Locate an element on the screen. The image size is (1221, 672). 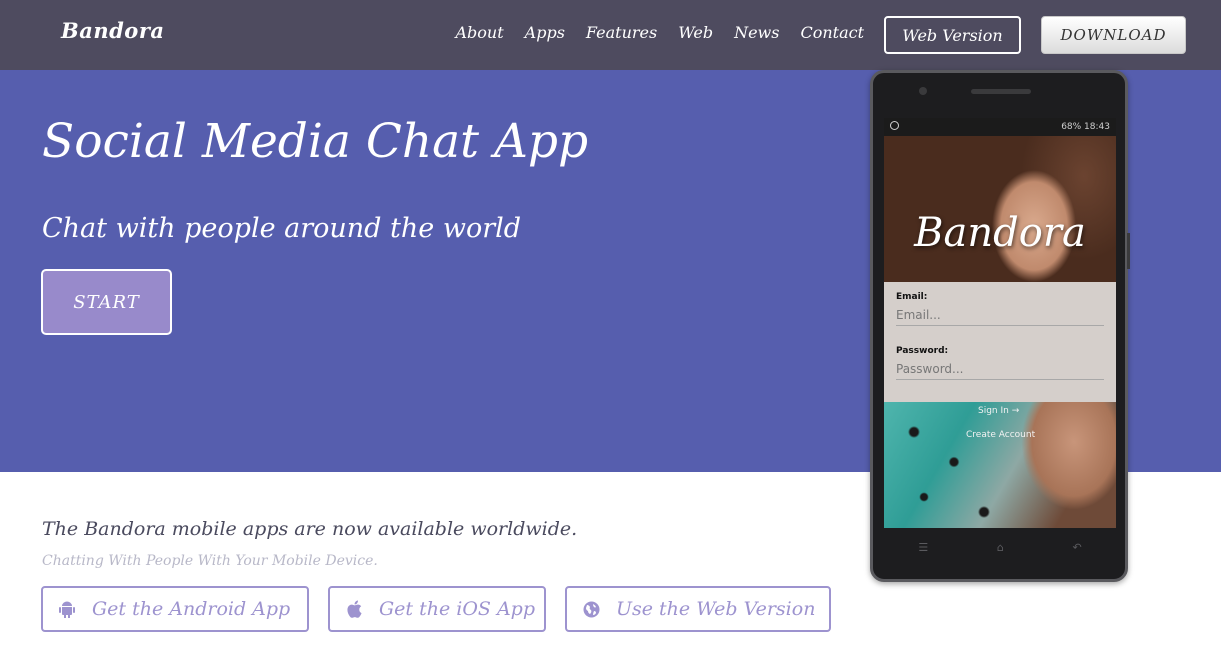
phone-status-bar: 68% 18:43 is located at coordinates (1000, 127).